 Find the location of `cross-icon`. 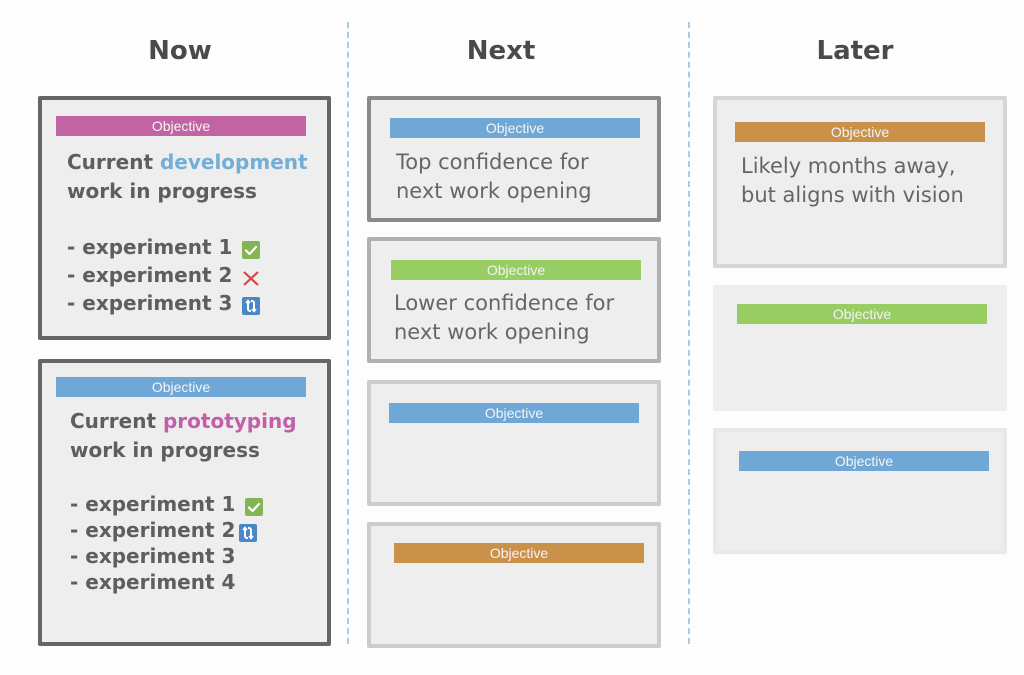

cross-icon is located at coordinates (251, 278).